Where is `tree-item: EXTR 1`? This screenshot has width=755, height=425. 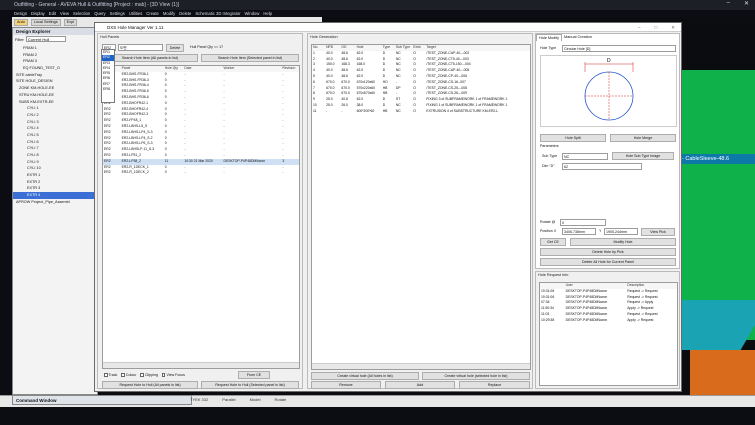 tree-item: EXTR 1 is located at coordinates (55, 175).